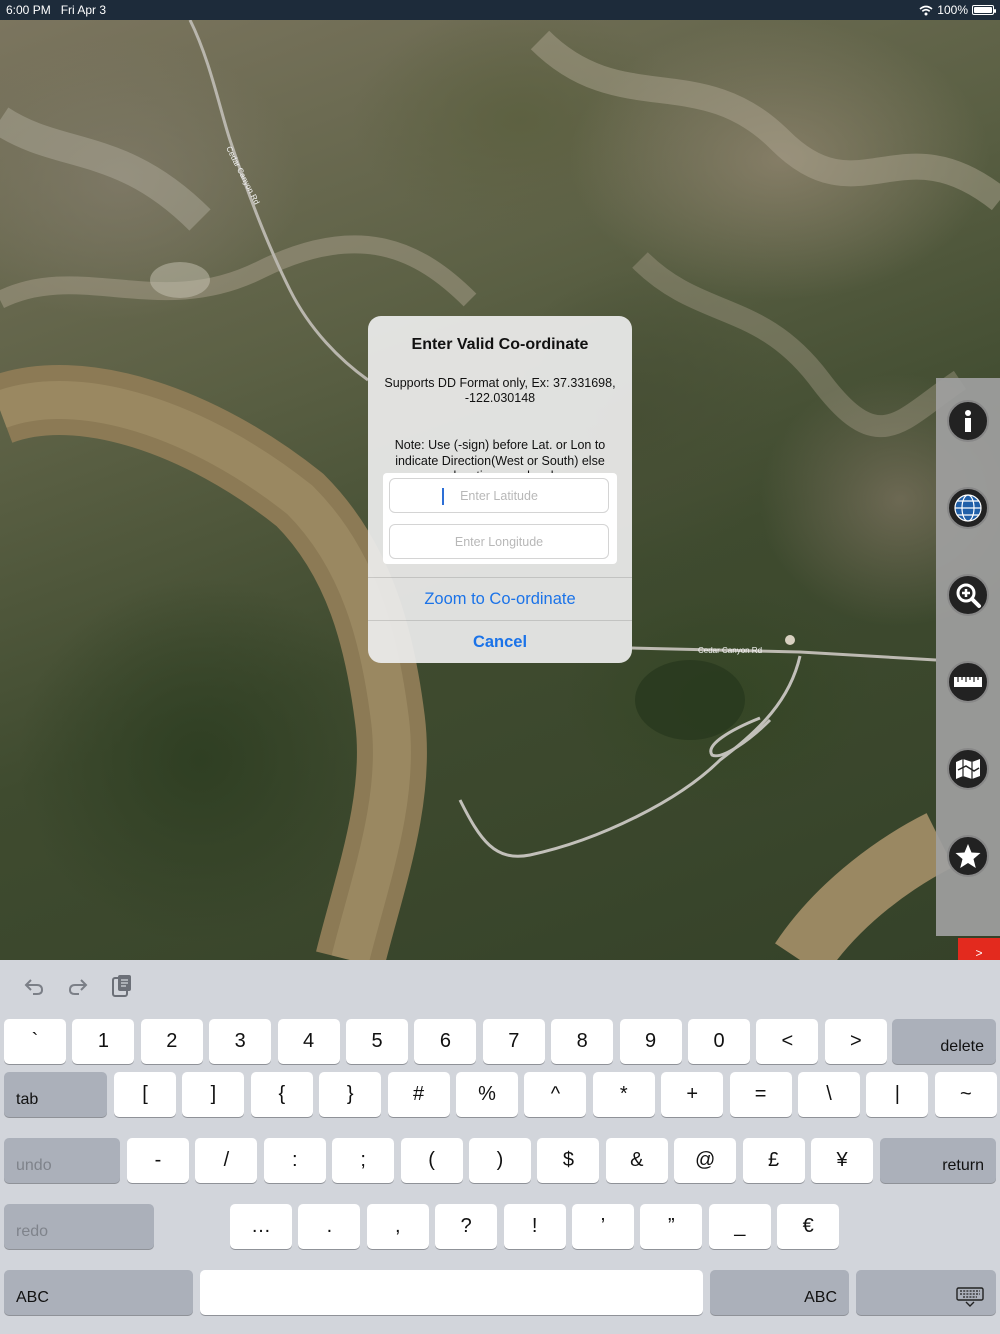 The image size is (1000, 1334). What do you see at coordinates (294, 1160) in the screenshot?
I see `key-3: :` at bounding box center [294, 1160].